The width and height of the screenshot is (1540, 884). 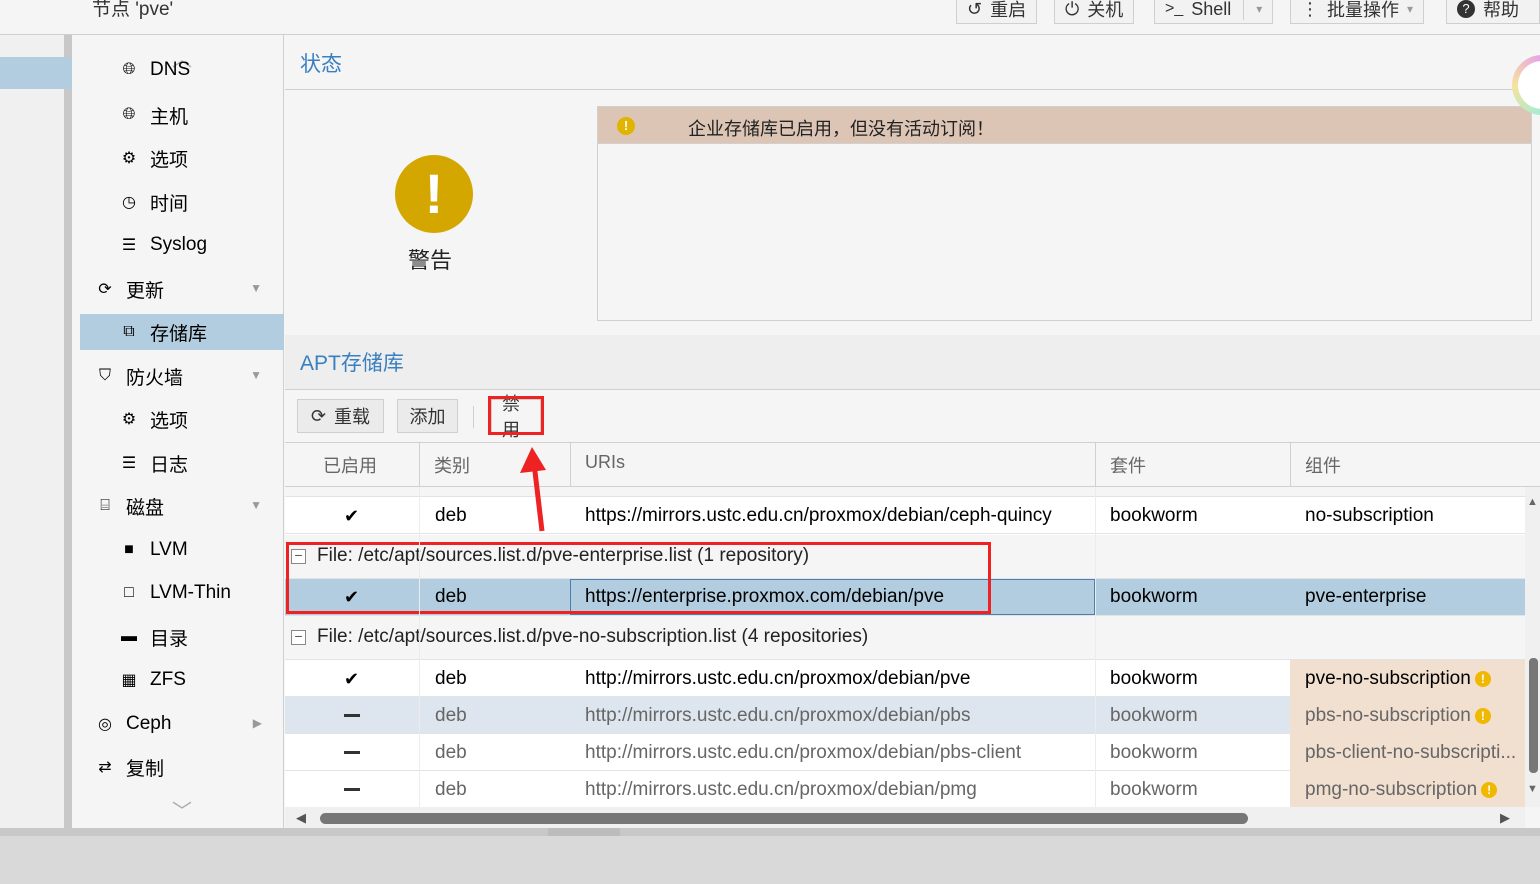 I want to click on bulk-actions-button: ⋮ 批量操作 ▾, so click(x=1357, y=12).